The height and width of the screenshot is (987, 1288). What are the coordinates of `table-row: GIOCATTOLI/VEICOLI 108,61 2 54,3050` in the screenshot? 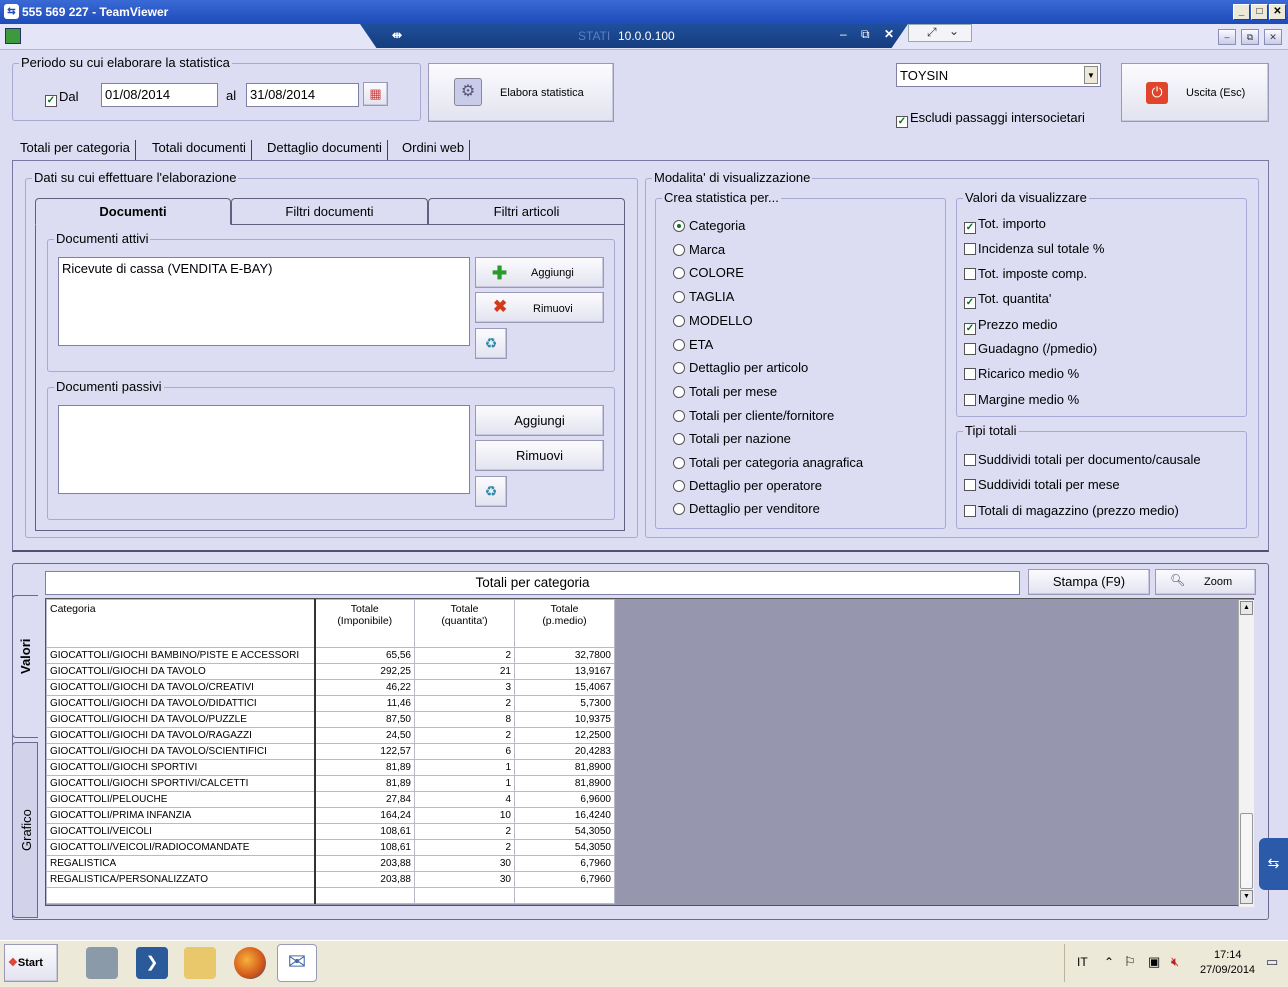 It's located at (330, 831).